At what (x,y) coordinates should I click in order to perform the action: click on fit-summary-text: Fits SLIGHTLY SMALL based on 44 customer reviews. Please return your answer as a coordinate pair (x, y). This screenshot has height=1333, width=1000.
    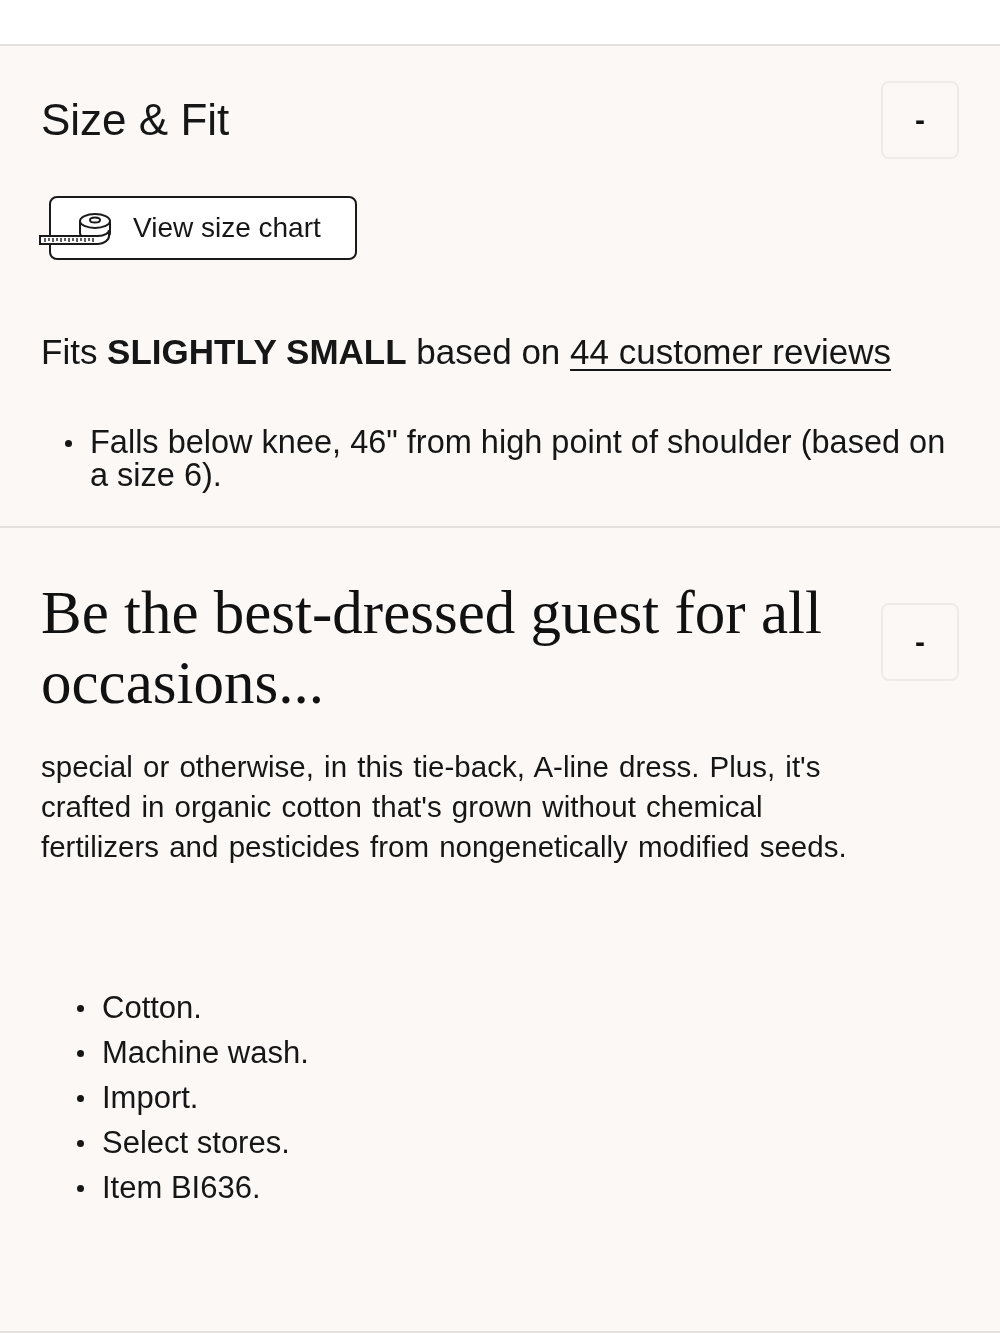
    Looking at the image, I should click on (466, 352).